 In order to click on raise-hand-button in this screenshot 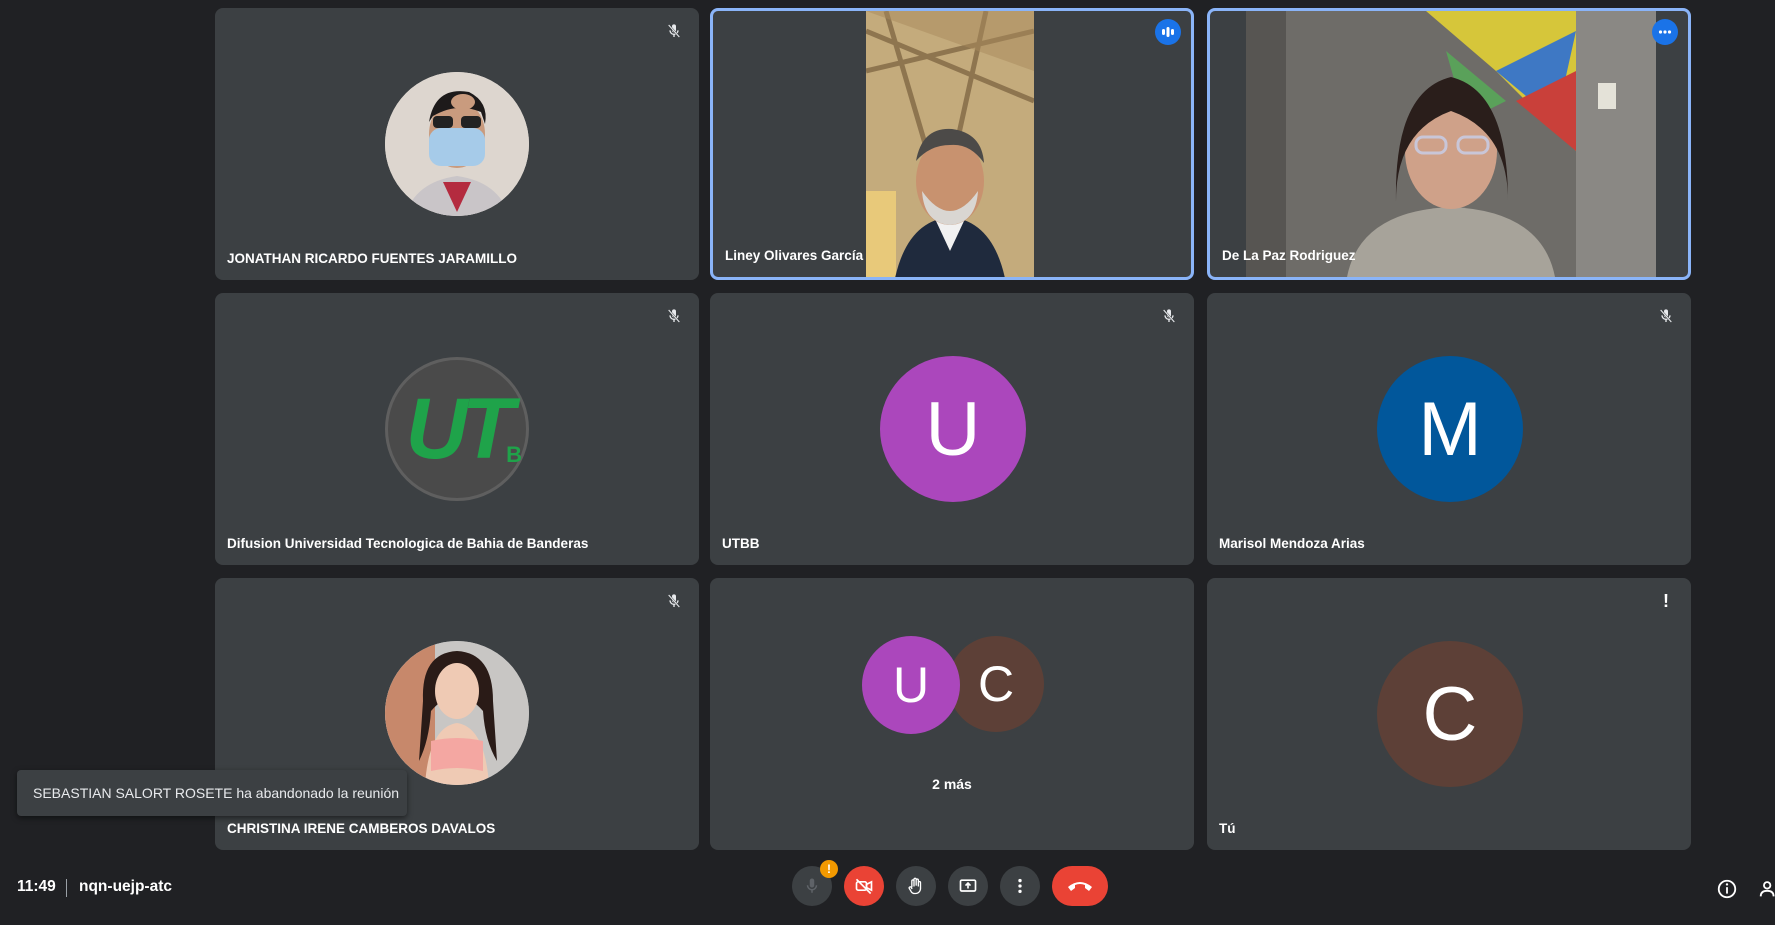, I will do `click(916, 886)`.